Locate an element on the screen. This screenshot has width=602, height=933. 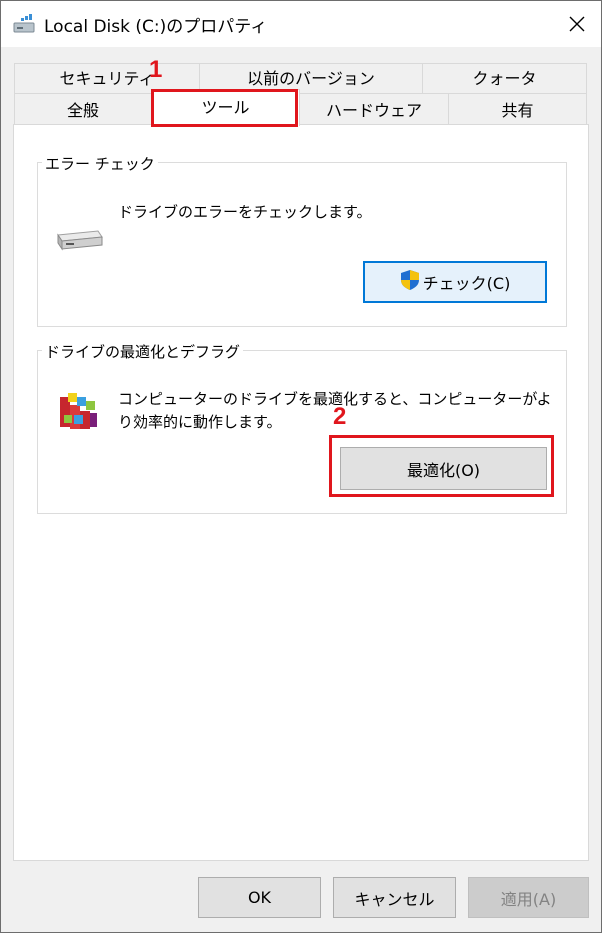
check-button: チェック(C) is located at coordinates (455, 282).